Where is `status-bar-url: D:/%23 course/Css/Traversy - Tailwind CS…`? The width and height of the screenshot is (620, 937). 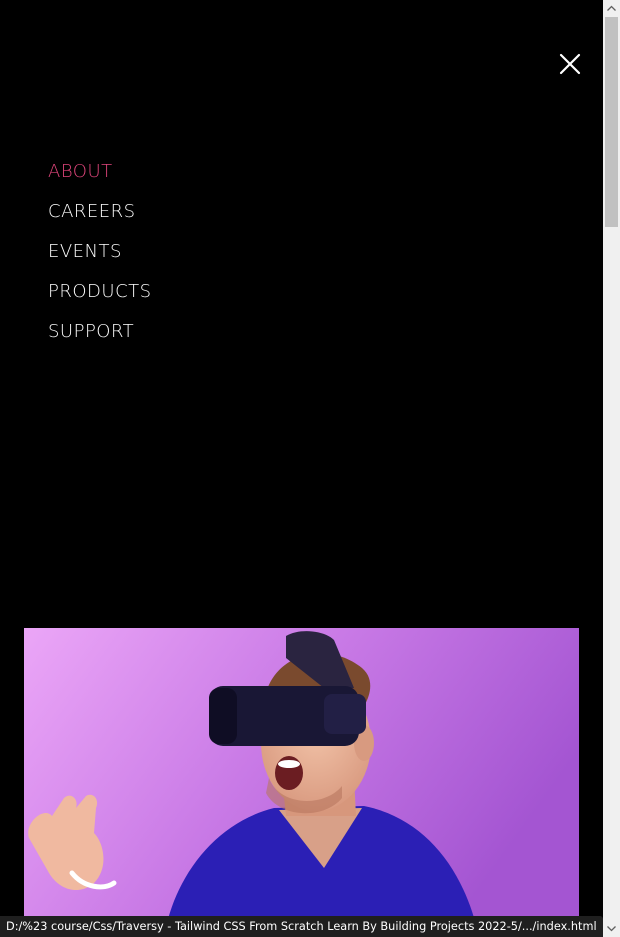
status-bar-url: D:/%23 course/Css/Traversy - Tailwind CS… is located at coordinates (301, 926).